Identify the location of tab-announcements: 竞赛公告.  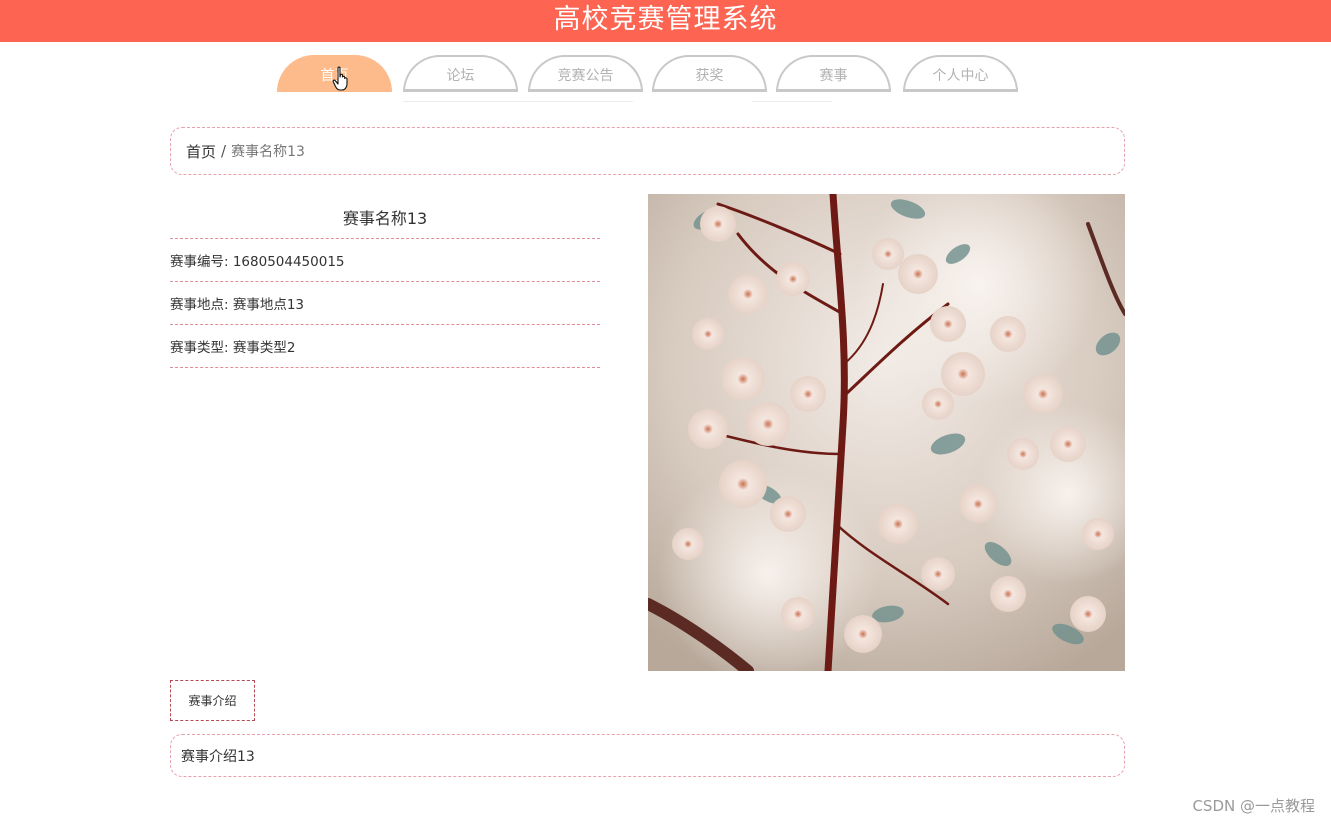
(585, 73).